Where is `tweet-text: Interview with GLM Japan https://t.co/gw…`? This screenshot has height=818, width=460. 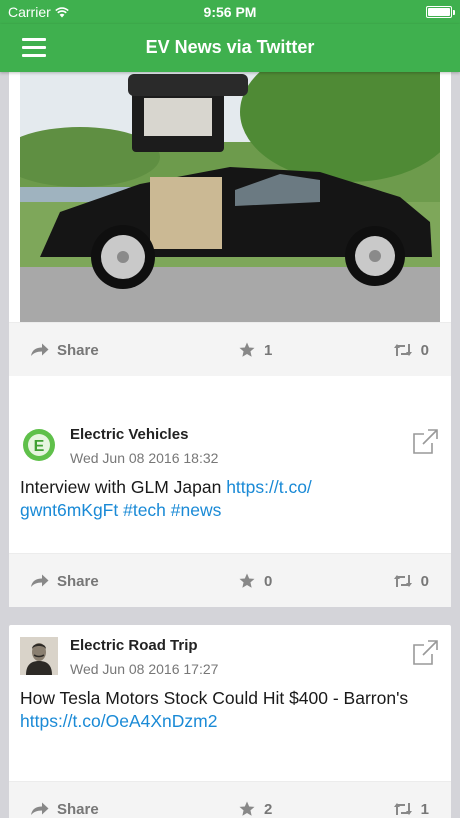
tweet-text: Interview with GLM Japan https://t.co/gw… is located at coordinates (230, 499).